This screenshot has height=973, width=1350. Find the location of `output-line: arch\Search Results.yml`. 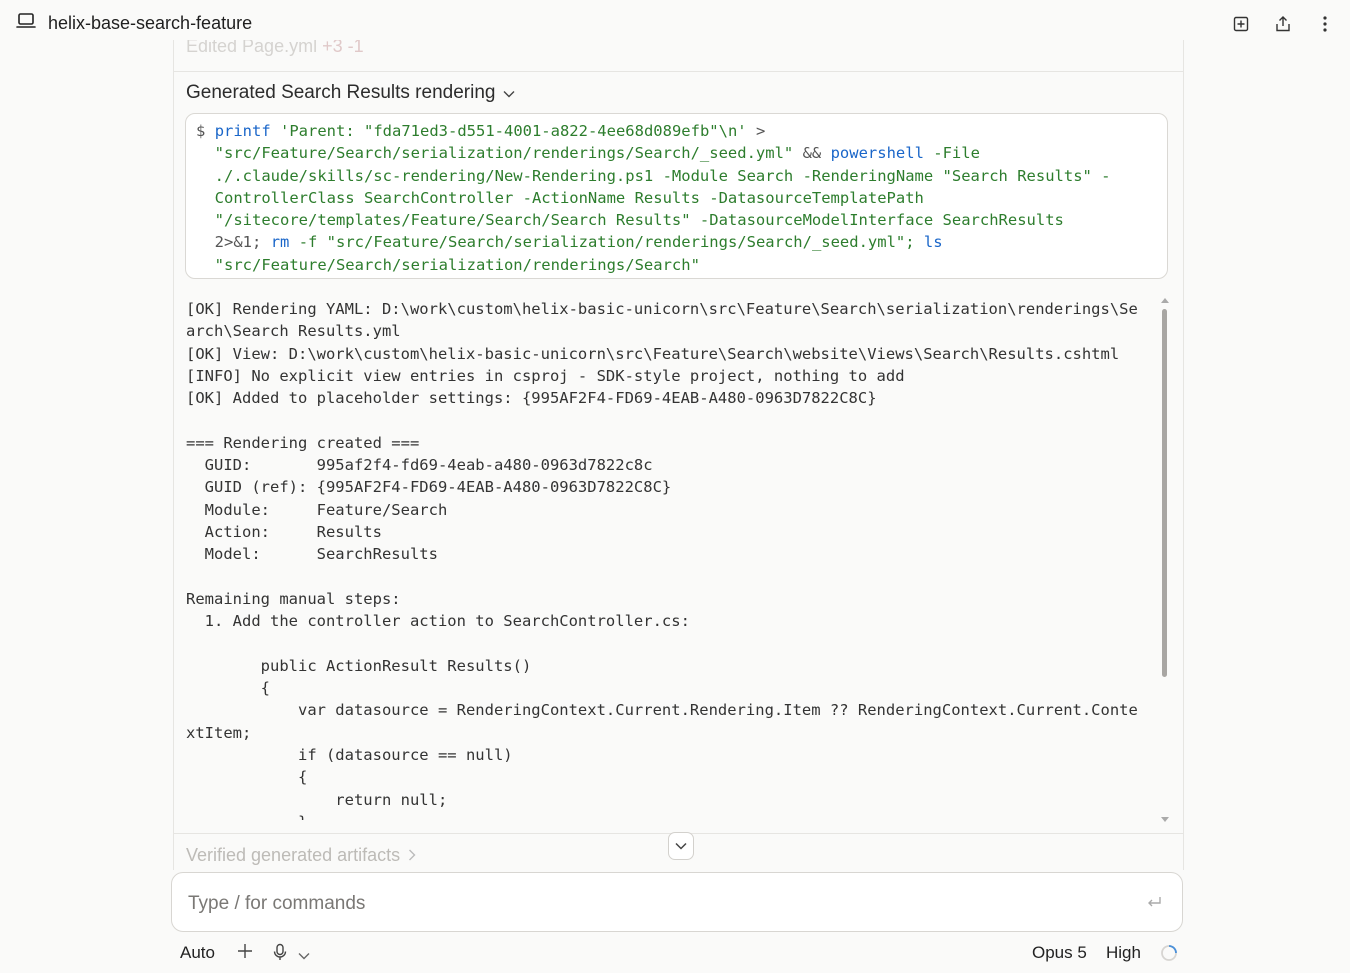

output-line: arch\Search Results.yml is located at coordinates (293, 331).